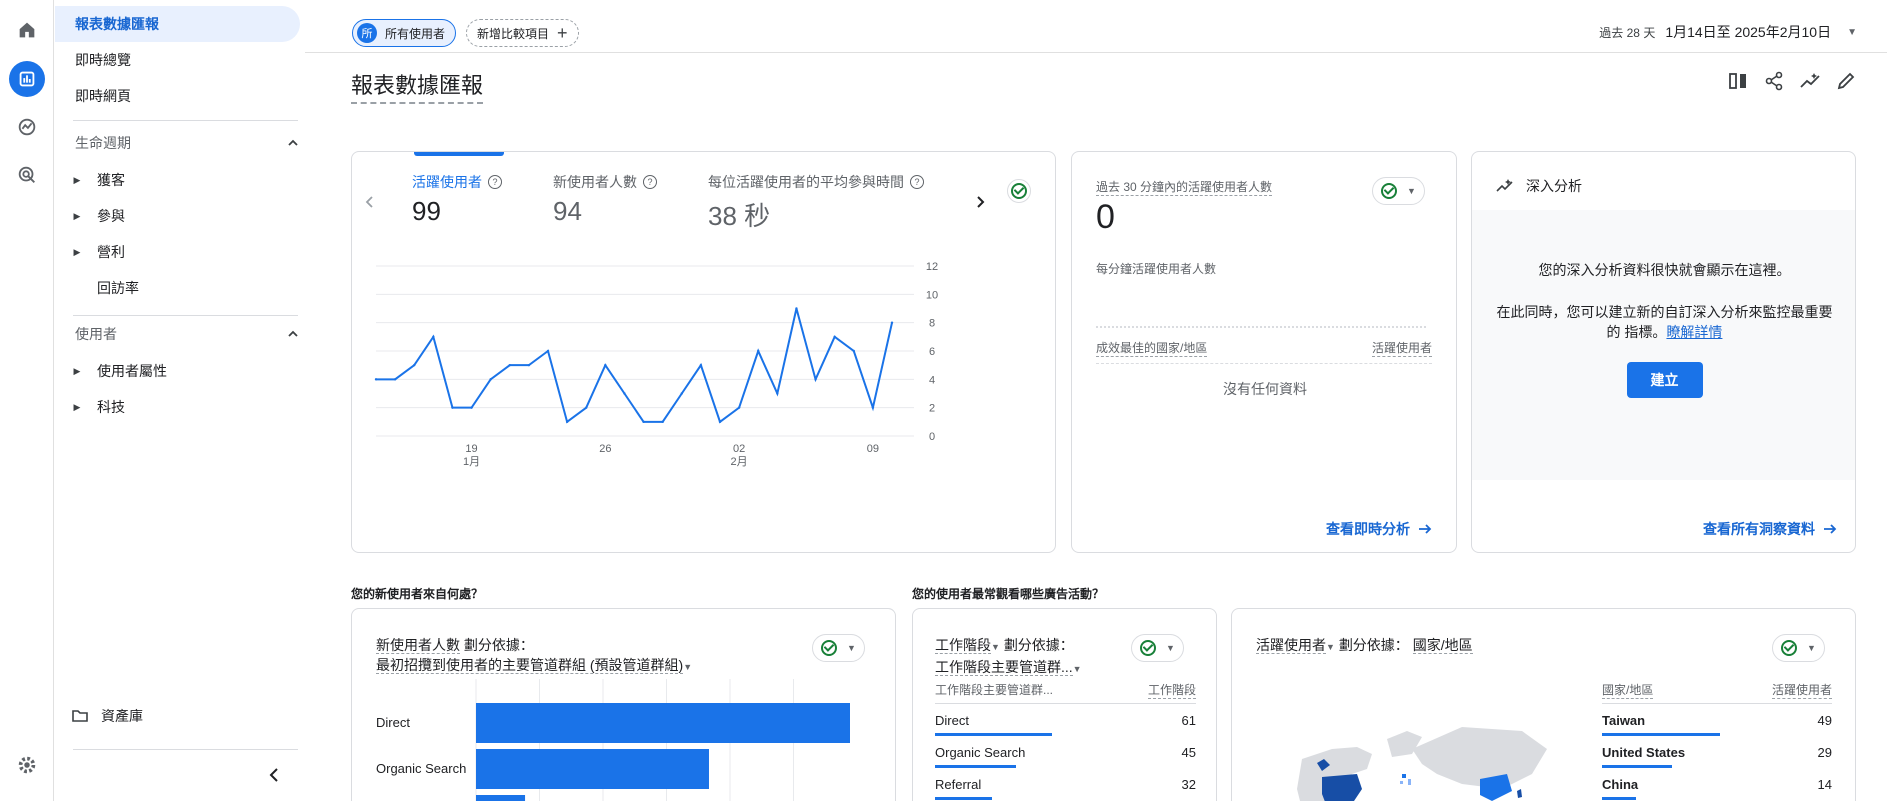  I want to click on column-header: 工作階段, so click(1171, 690).